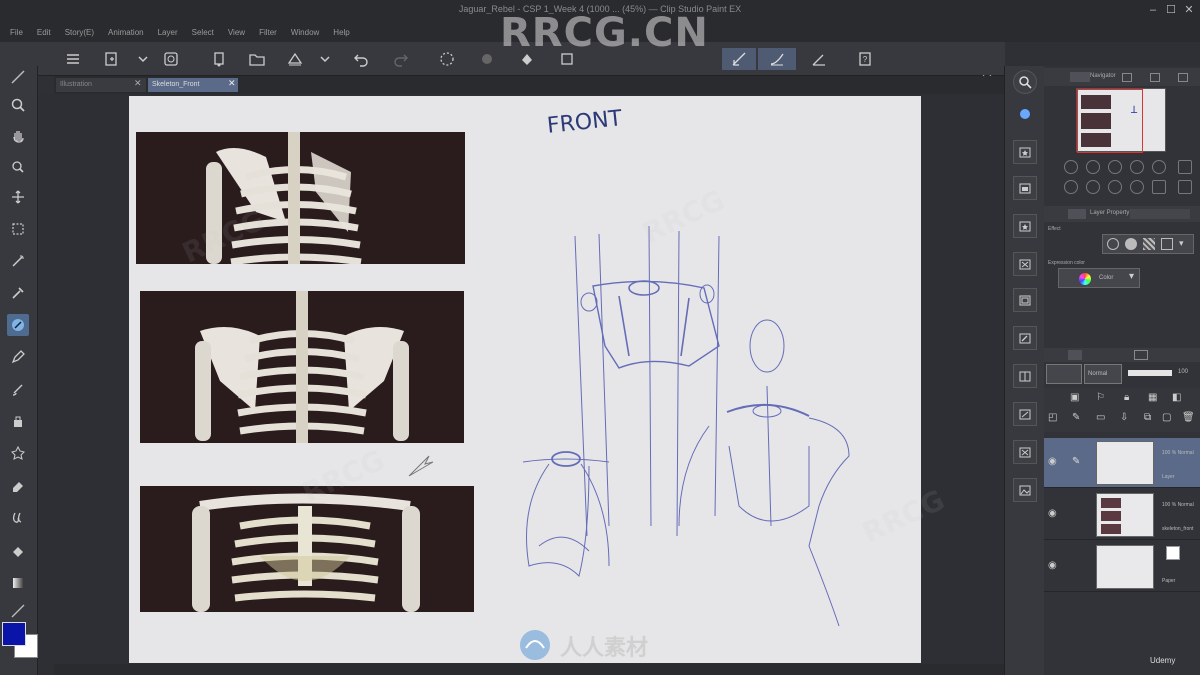  I want to click on layer-tab-icon, so click(1075, 355).